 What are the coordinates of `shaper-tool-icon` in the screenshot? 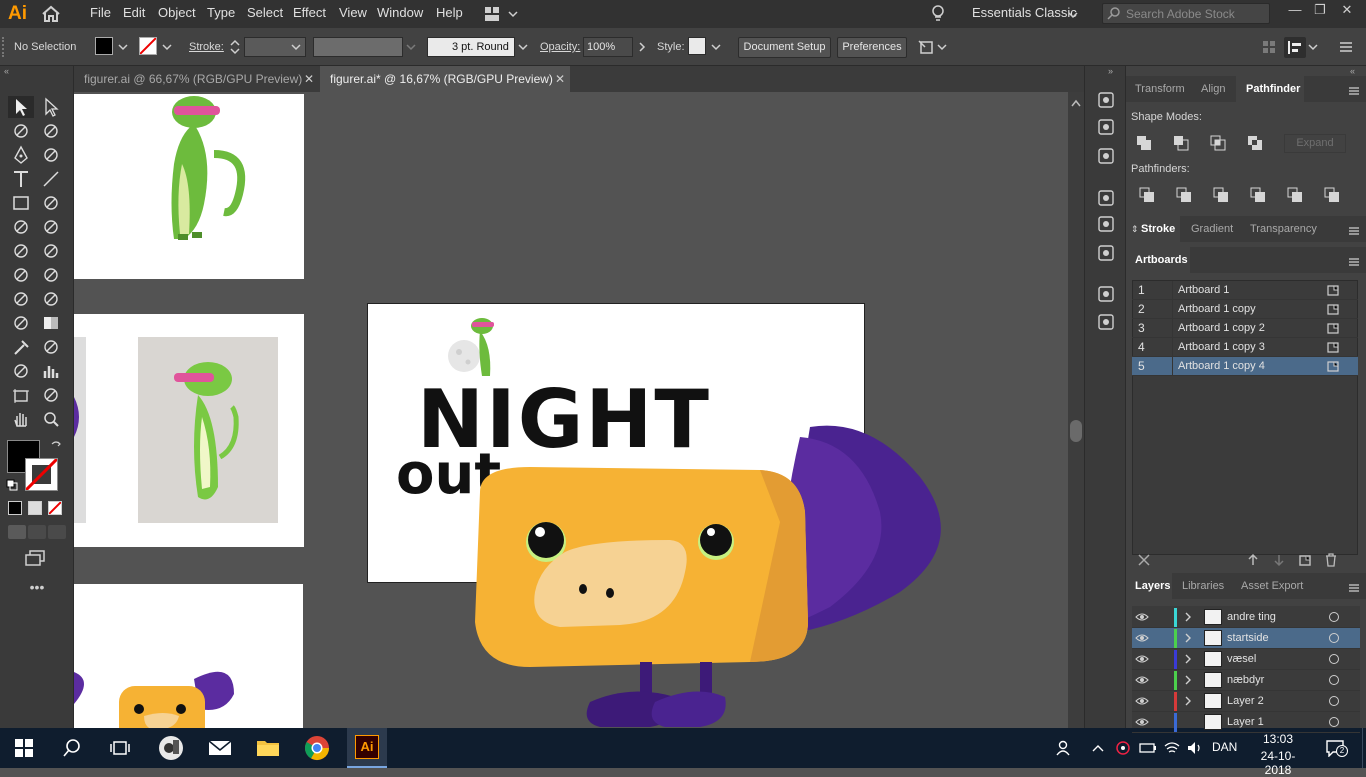 It's located at (21, 227).